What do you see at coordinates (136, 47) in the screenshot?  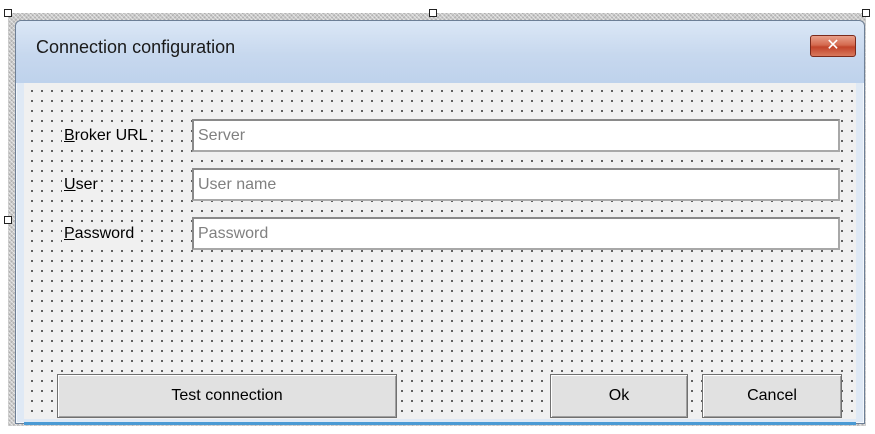 I see `window-title: Connection configuration` at bounding box center [136, 47].